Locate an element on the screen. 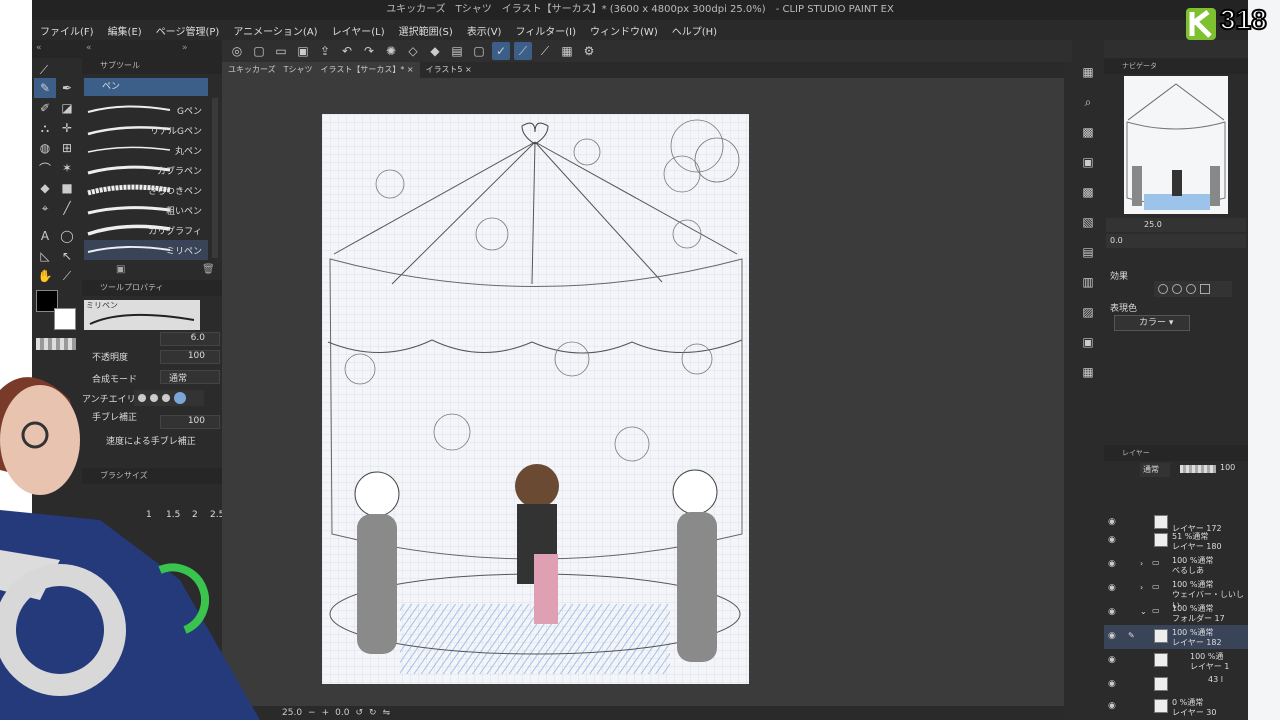 This screenshot has height=720, width=1280. sub-color-swatch is located at coordinates (65, 319).